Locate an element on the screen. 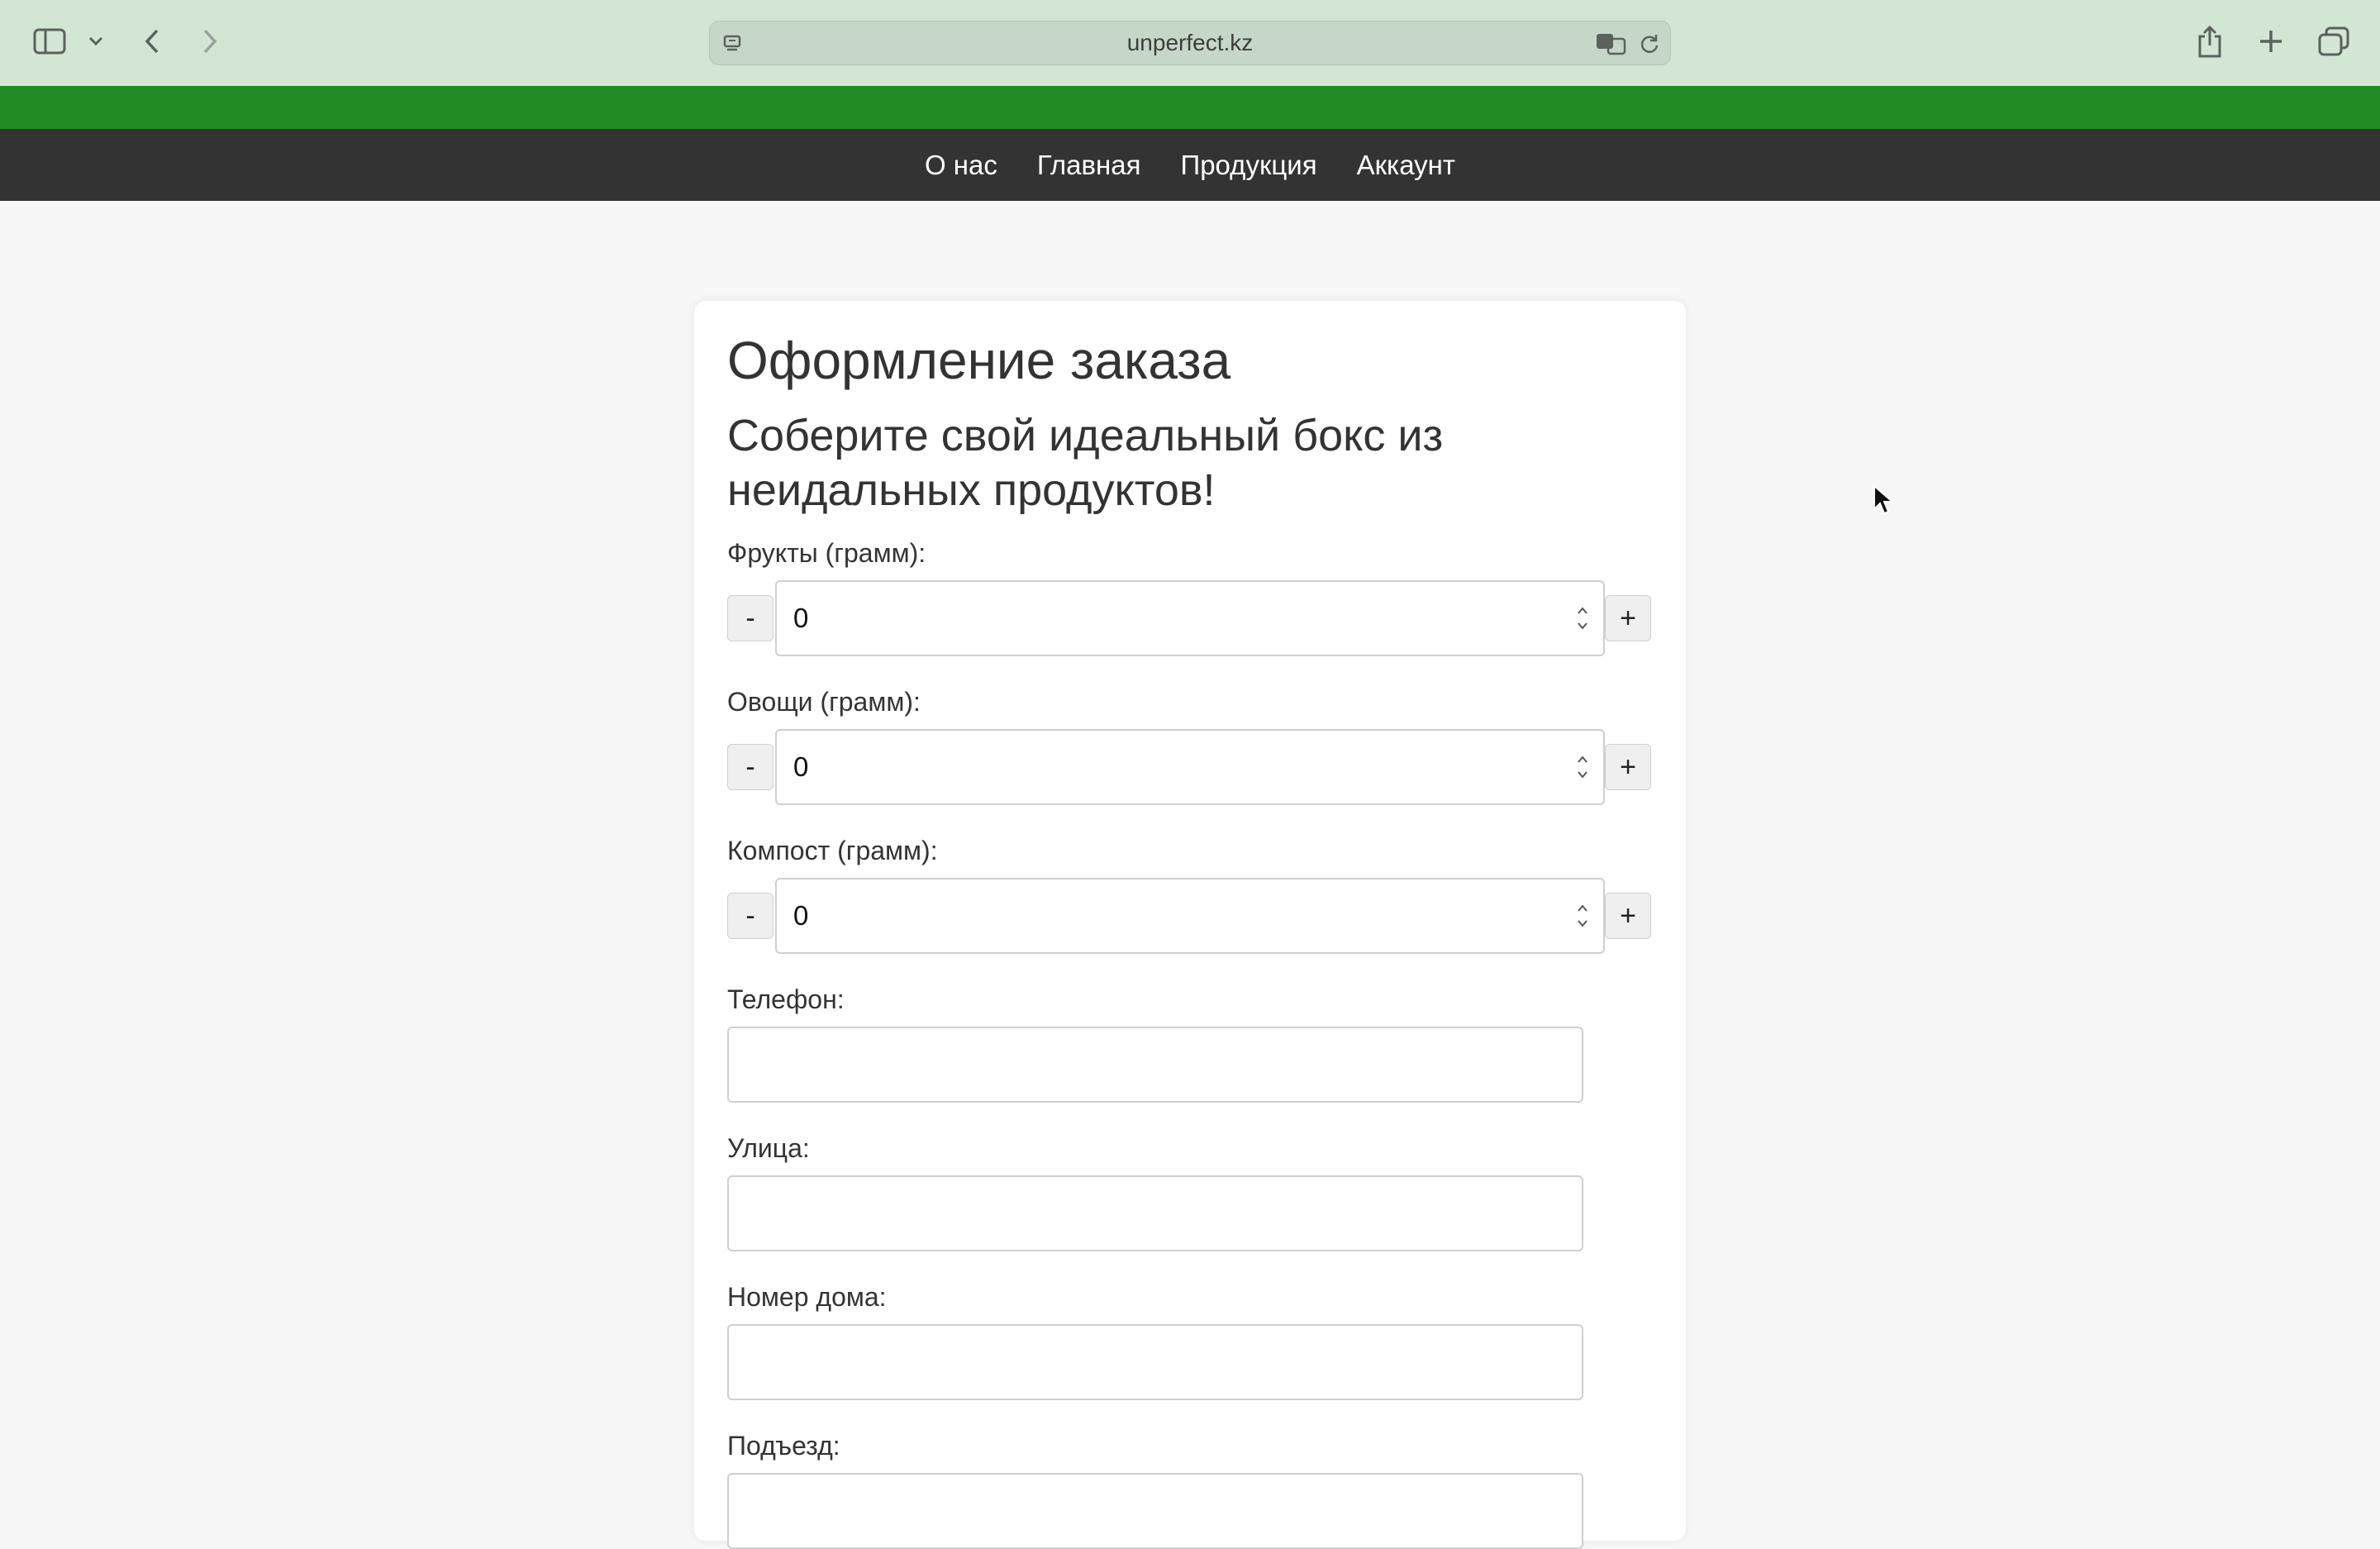 This screenshot has width=2380, height=1549. house-number-label: Номер дома: is located at coordinates (807, 1297).